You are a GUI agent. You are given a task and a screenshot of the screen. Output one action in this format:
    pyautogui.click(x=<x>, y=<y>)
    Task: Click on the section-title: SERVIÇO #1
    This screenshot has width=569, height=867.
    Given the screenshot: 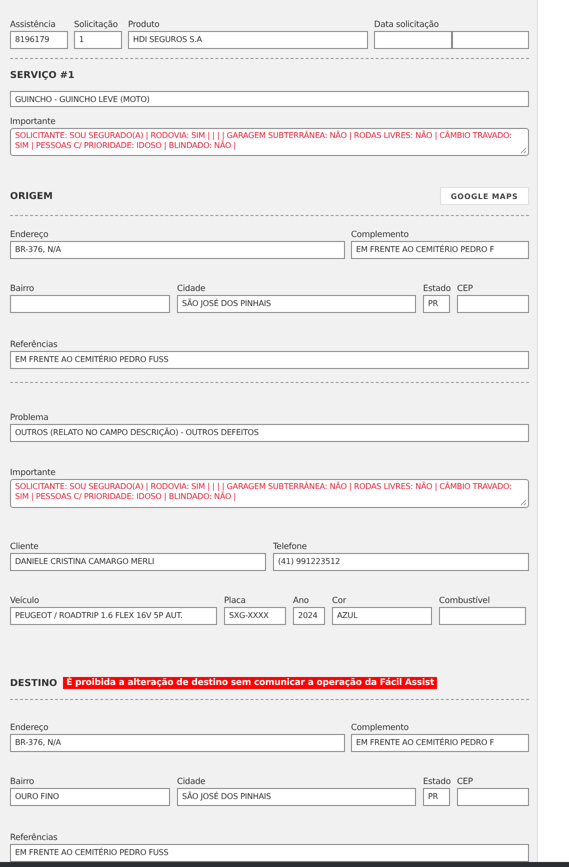 What is the action you would take?
    pyautogui.click(x=43, y=75)
    